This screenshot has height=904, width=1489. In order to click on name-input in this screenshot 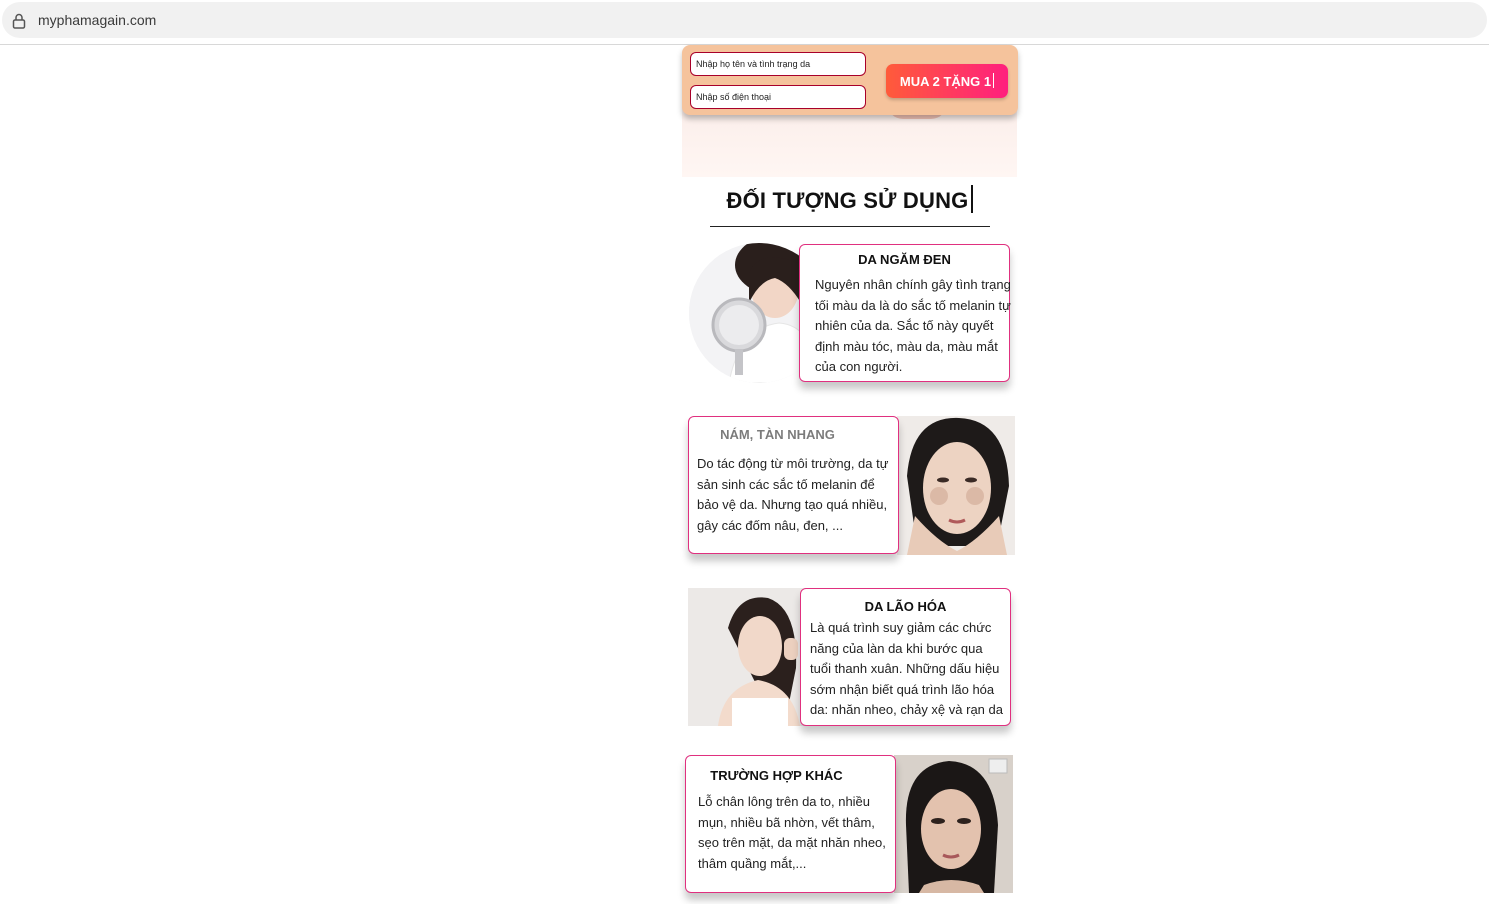, I will do `click(778, 64)`.